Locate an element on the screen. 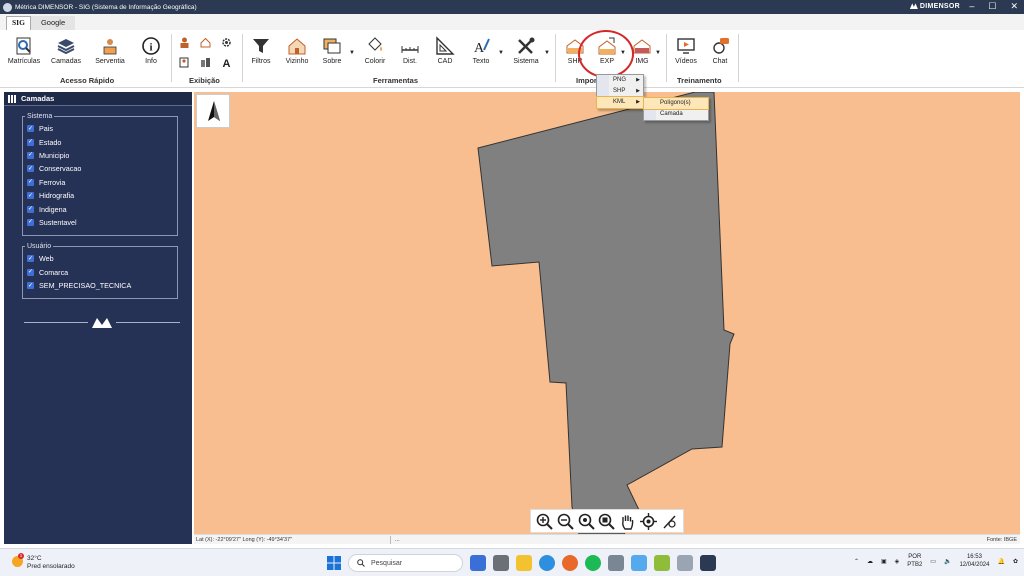 Image resolution: width=1024 pixels, height=576 pixels. sistema-dropdown-arrow: ▼ is located at coordinates (547, 53).